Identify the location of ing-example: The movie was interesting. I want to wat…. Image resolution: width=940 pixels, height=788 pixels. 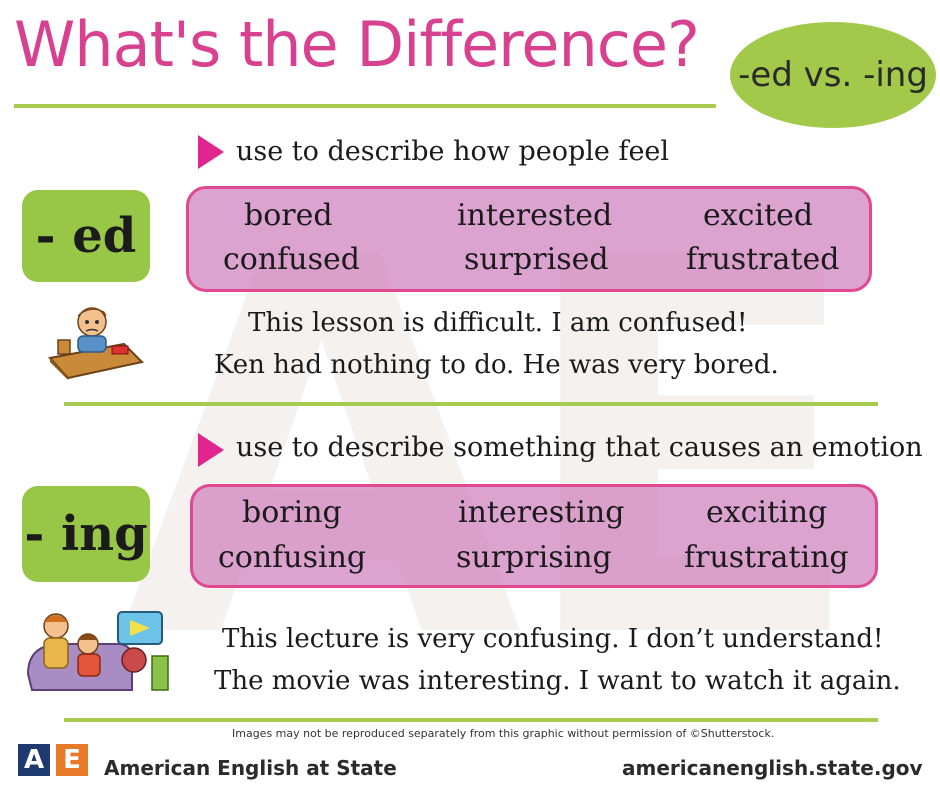
(557, 681).